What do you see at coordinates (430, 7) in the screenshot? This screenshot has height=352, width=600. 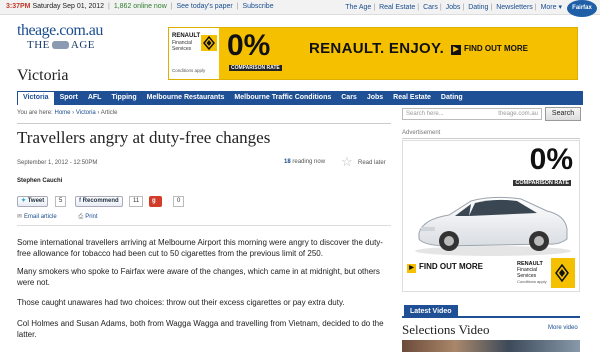 I see `topnav-cars: Cars` at bounding box center [430, 7].